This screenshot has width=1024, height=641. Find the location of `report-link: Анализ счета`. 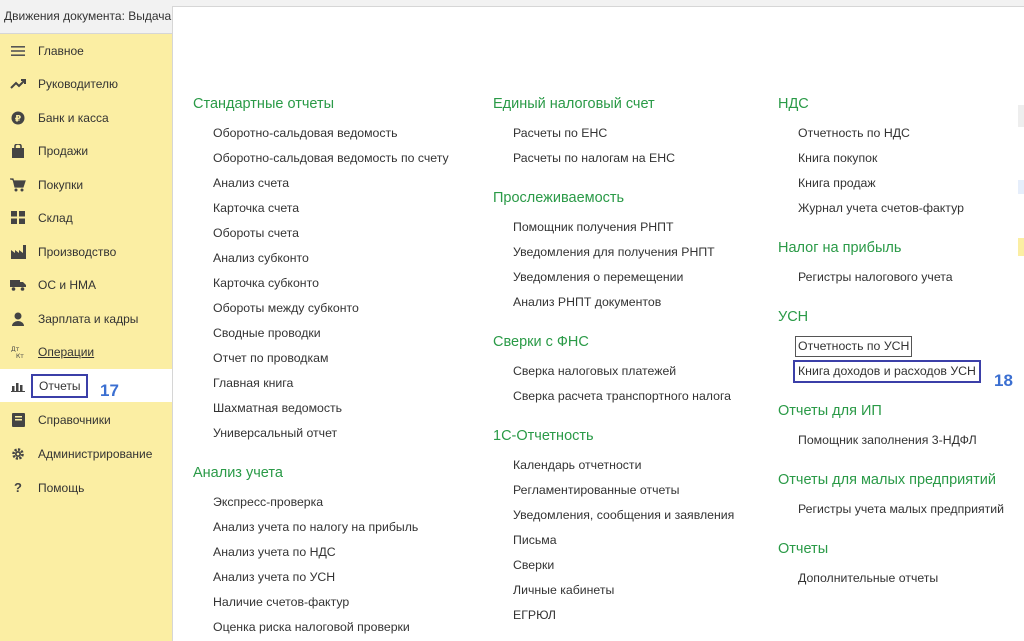

report-link: Анализ счета is located at coordinates (331, 183).